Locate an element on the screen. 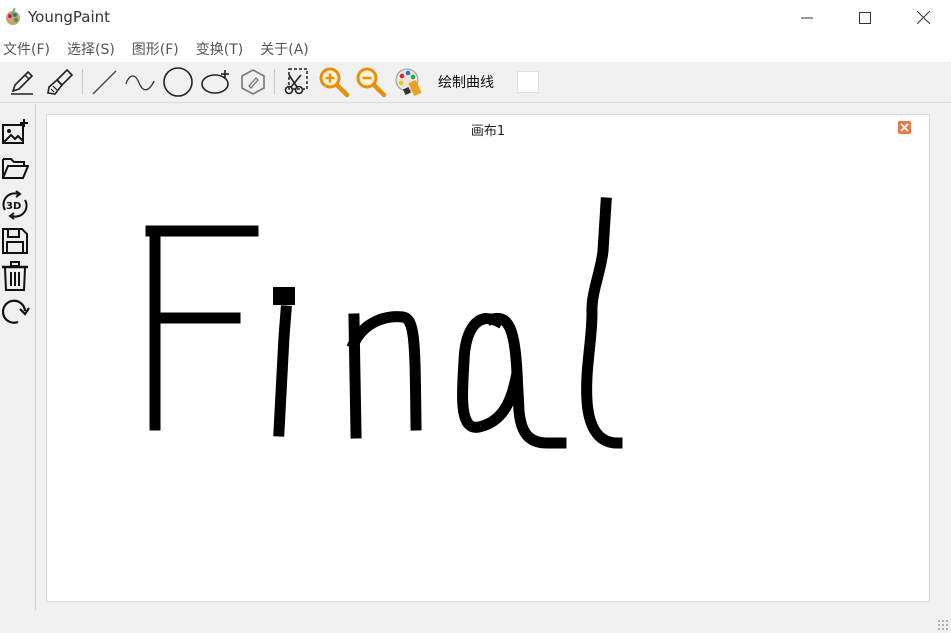  rotate-3d-icon: 3D is located at coordinates (15, 205).